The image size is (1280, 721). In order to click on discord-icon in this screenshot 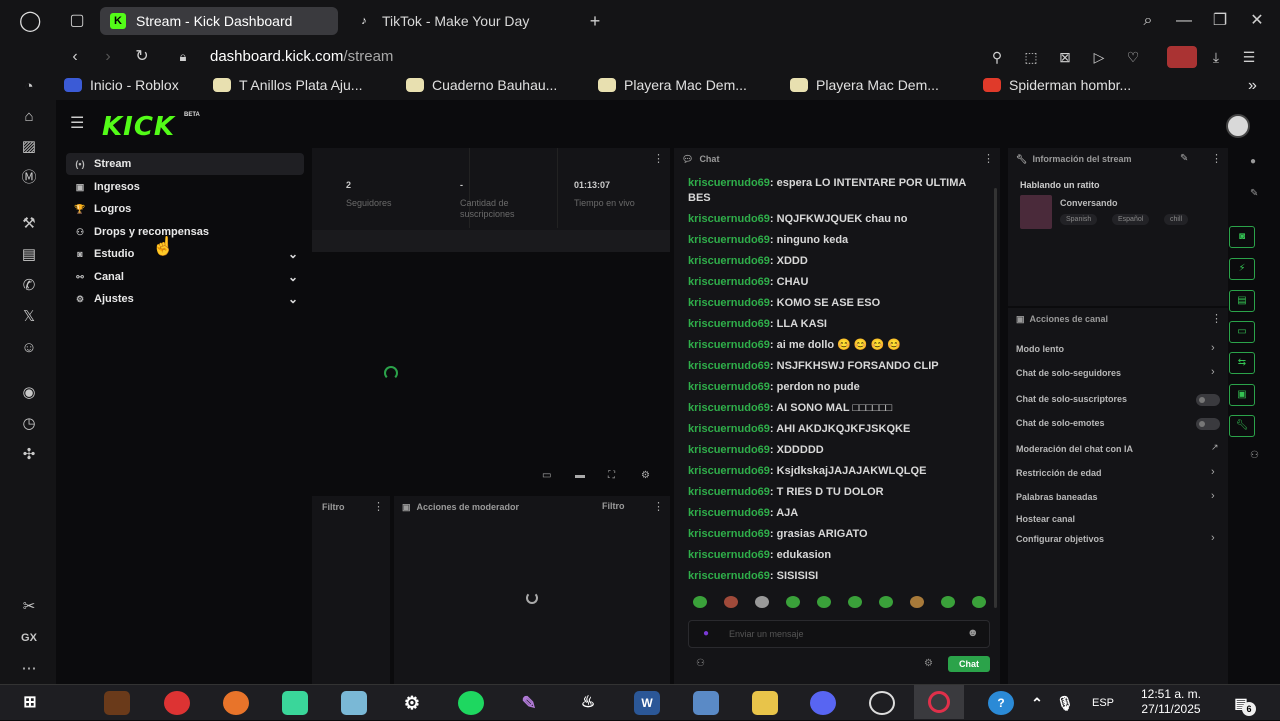, I will do `click(823, 703)`.